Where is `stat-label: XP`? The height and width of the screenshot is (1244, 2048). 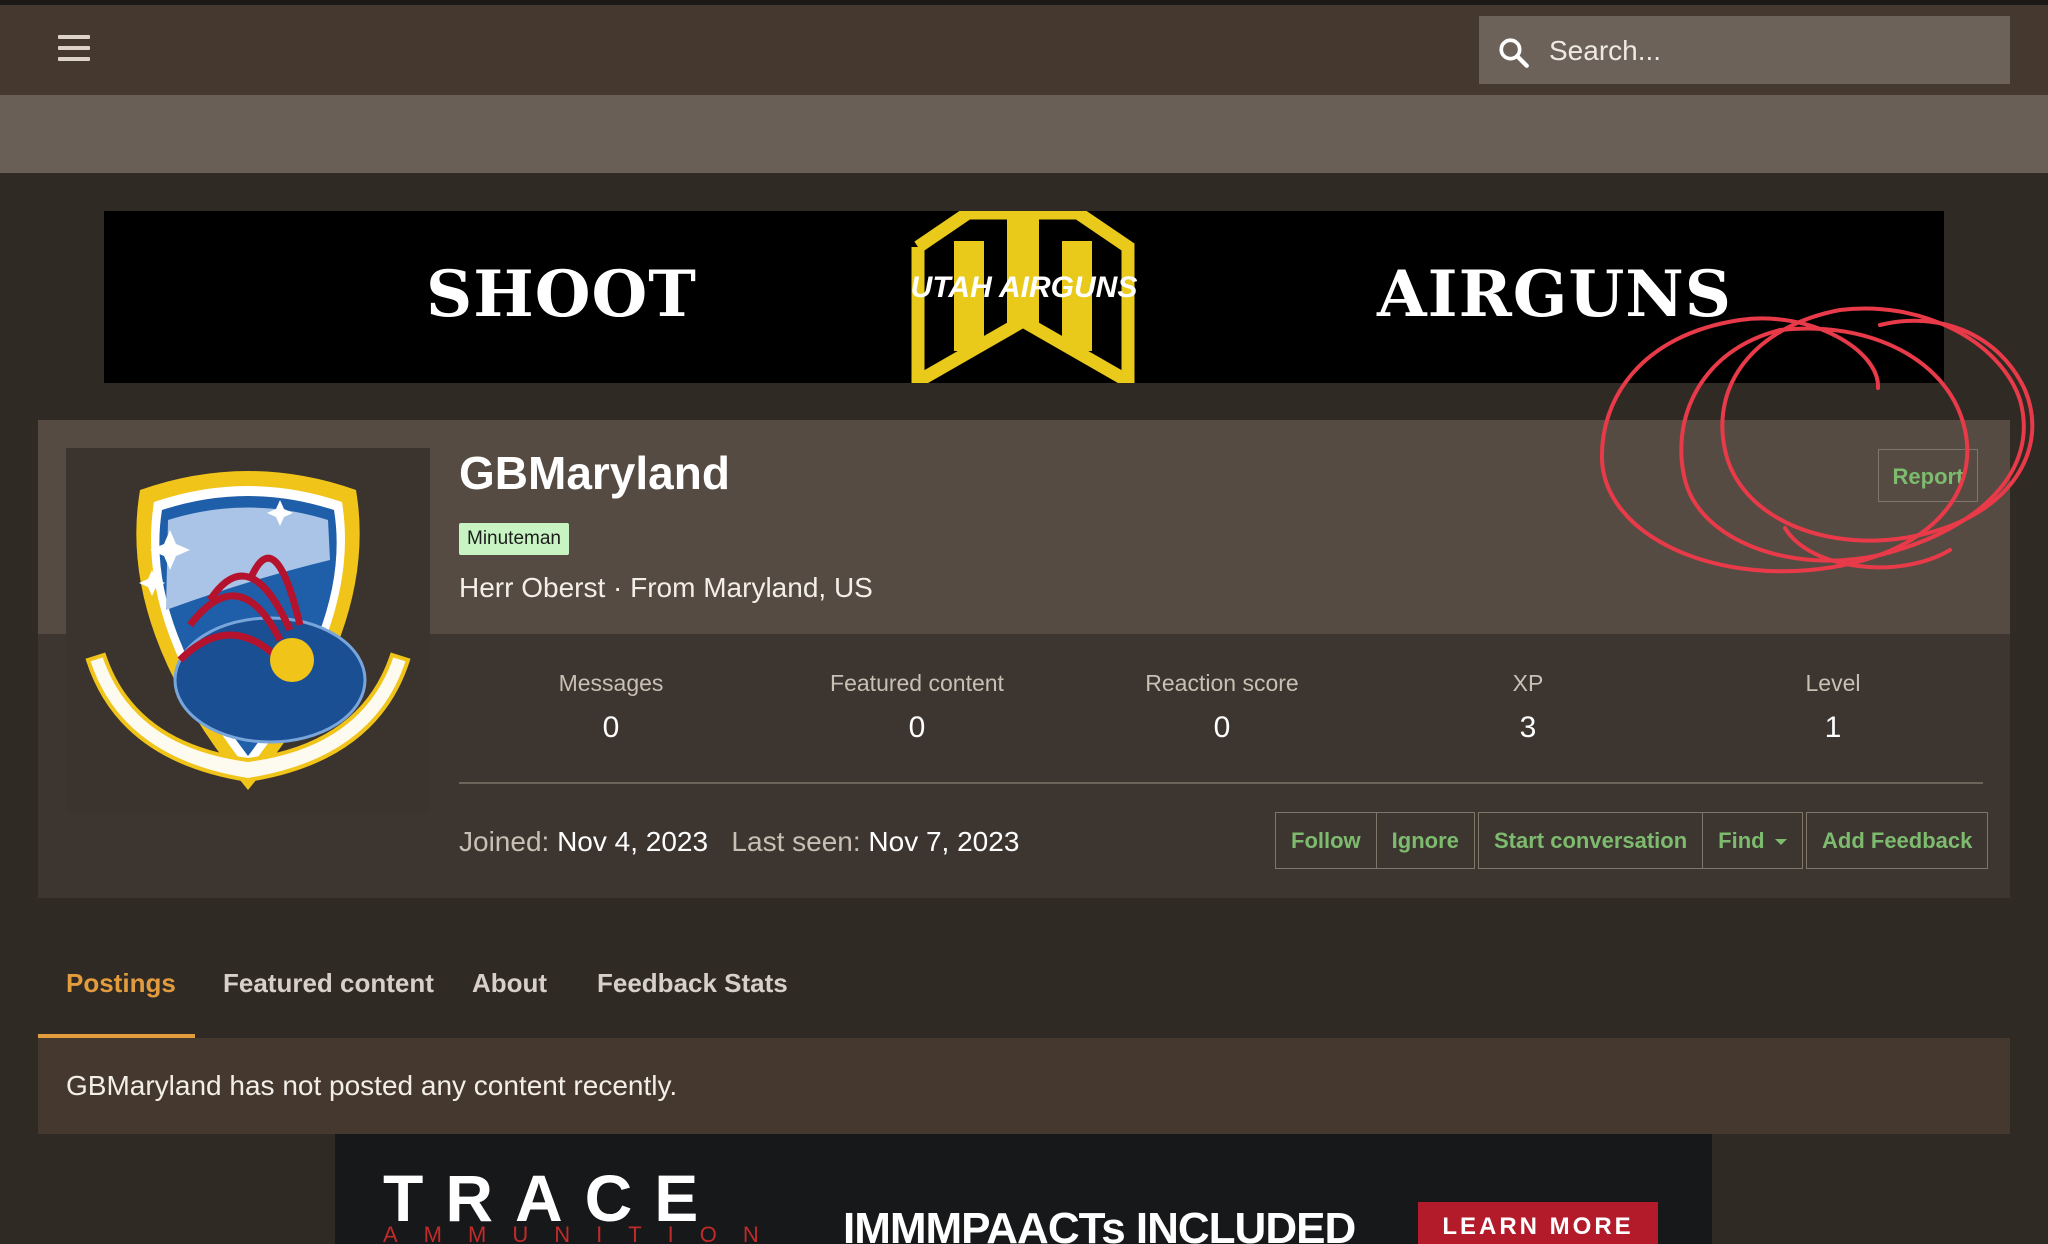
stat-label: XP is located at coordinates (1528, 683).